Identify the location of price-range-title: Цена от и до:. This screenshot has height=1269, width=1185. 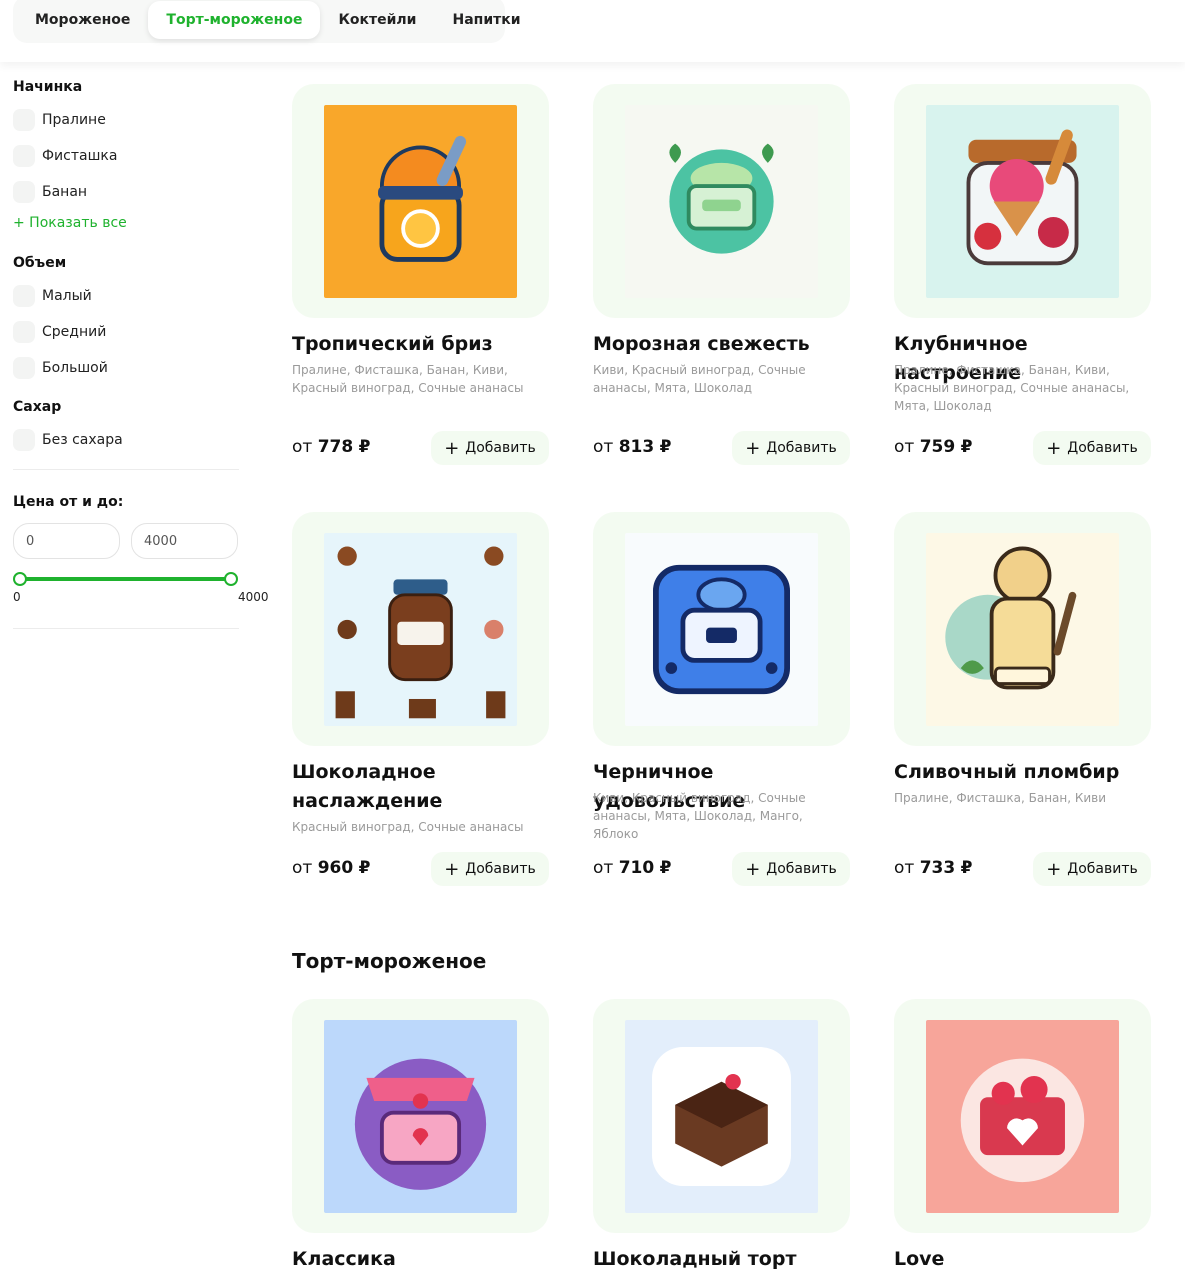
(68, 502).